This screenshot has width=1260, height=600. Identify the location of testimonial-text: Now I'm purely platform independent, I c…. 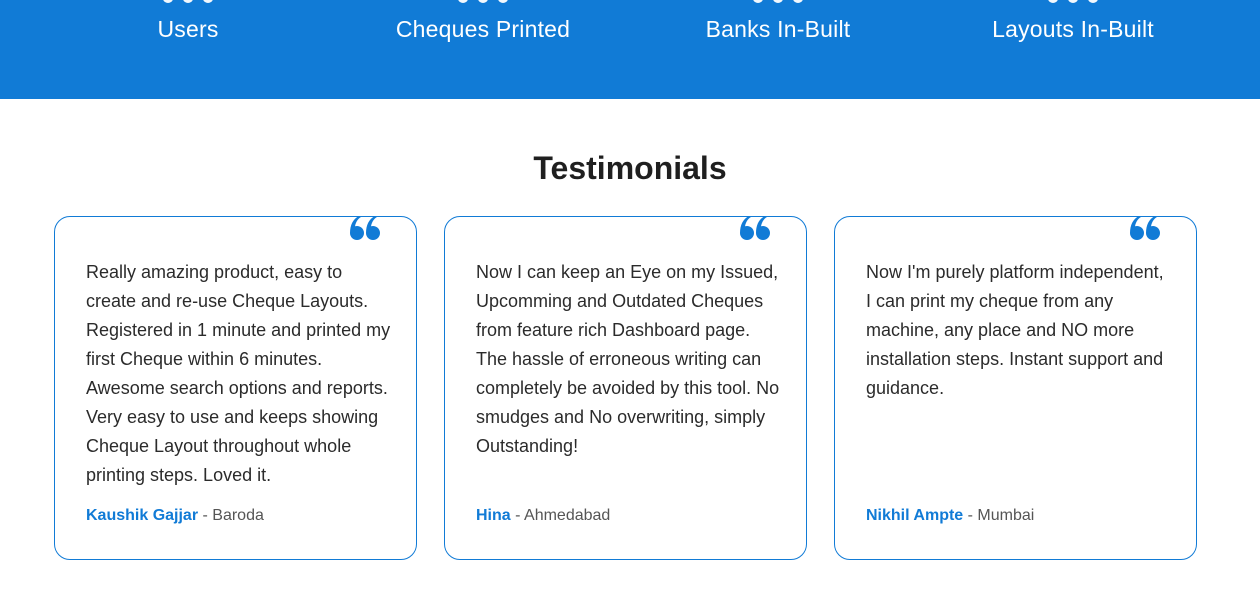
(1015, 330).